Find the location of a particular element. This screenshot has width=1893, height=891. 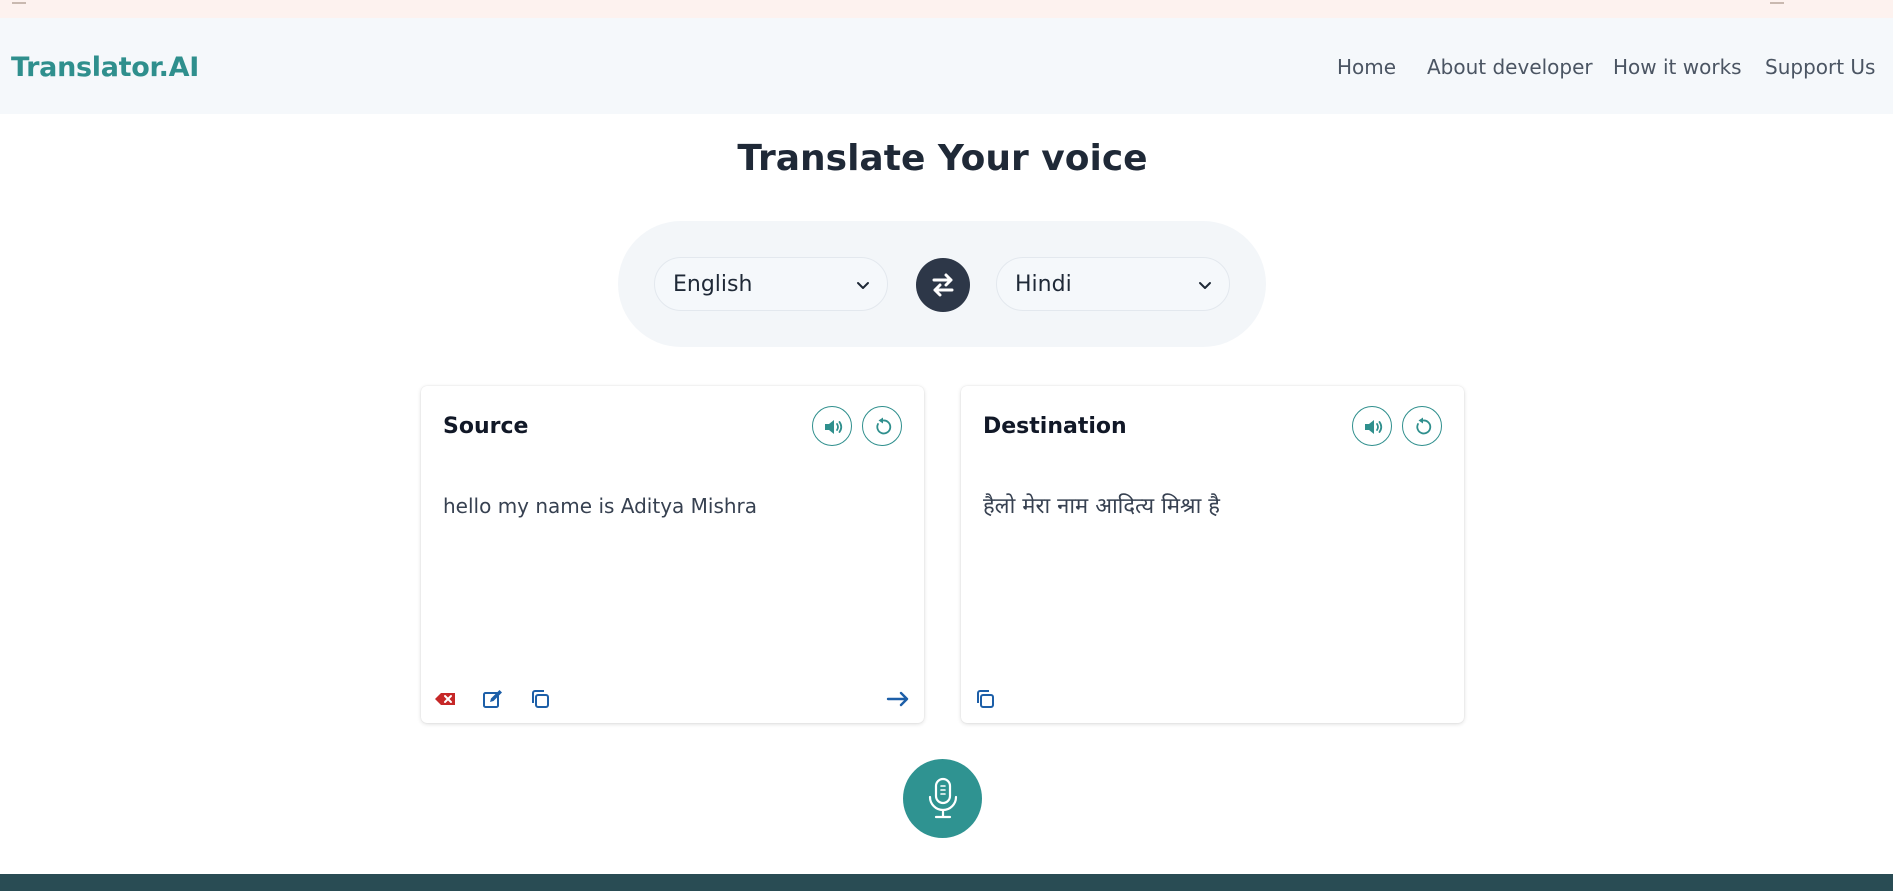

copy-destination-button is located at coordinates (985, 699).